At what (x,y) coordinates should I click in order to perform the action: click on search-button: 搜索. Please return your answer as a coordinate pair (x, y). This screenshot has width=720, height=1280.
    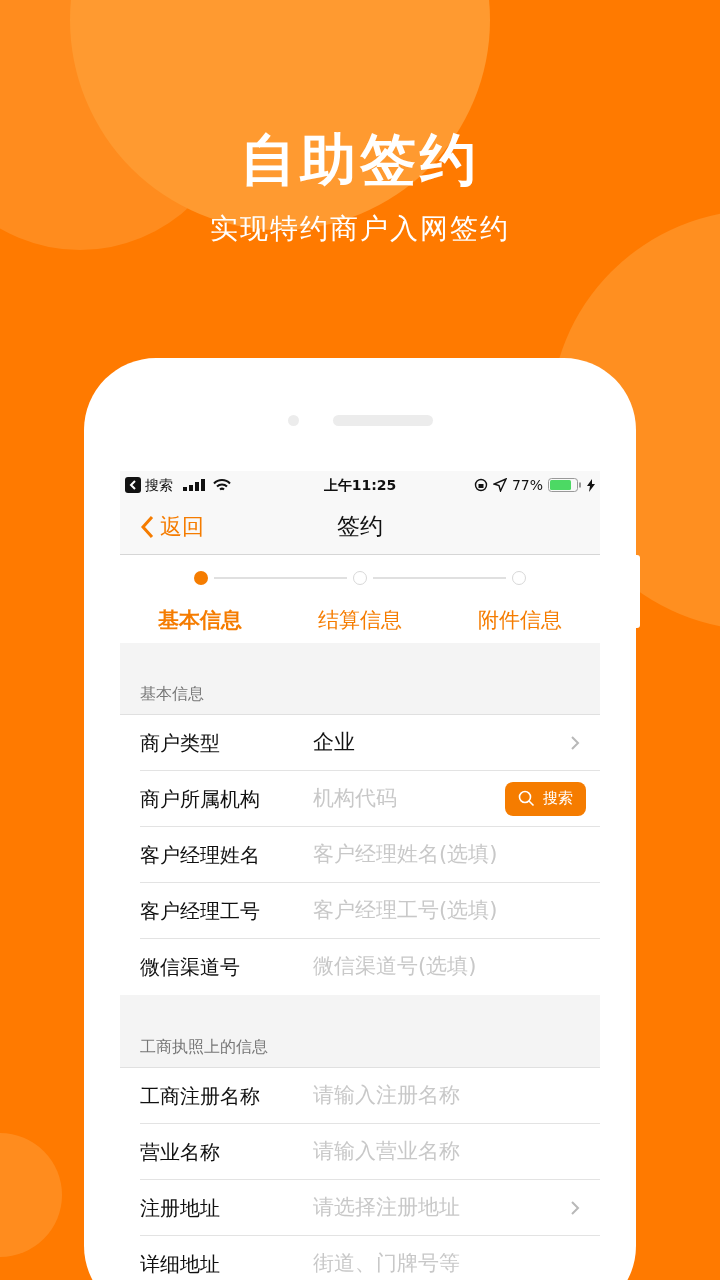
    Looking at the image, I should click on (545, 798).